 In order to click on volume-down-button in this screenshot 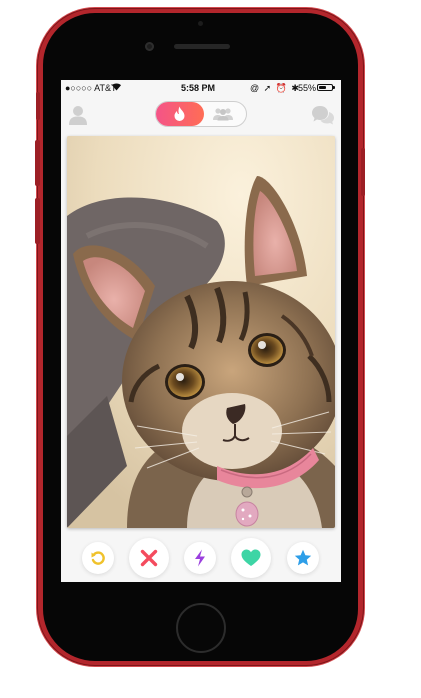, I will do `click(37, 221)`.